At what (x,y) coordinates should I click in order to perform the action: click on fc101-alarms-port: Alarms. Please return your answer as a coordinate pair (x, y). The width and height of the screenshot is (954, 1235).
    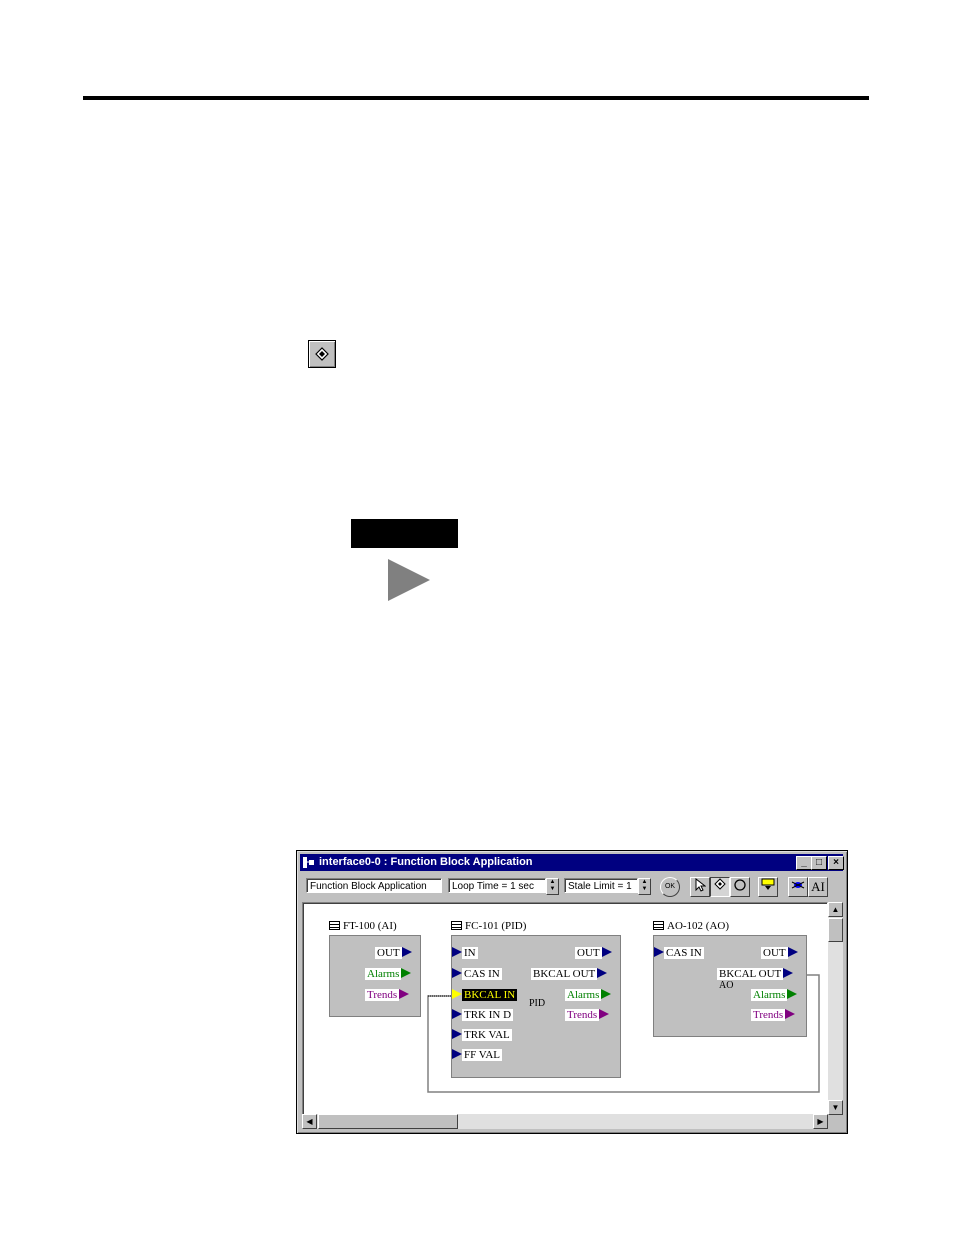
    Looking at the image, I should click on (588, 995).